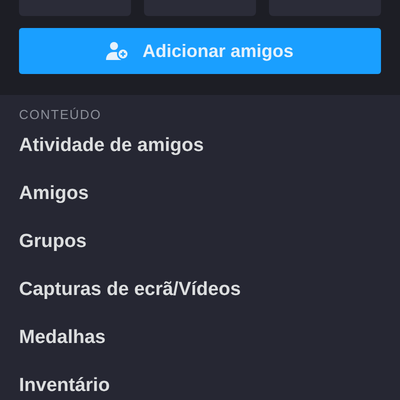  I want to click on menu-item: Amigos, so click(54, 194).